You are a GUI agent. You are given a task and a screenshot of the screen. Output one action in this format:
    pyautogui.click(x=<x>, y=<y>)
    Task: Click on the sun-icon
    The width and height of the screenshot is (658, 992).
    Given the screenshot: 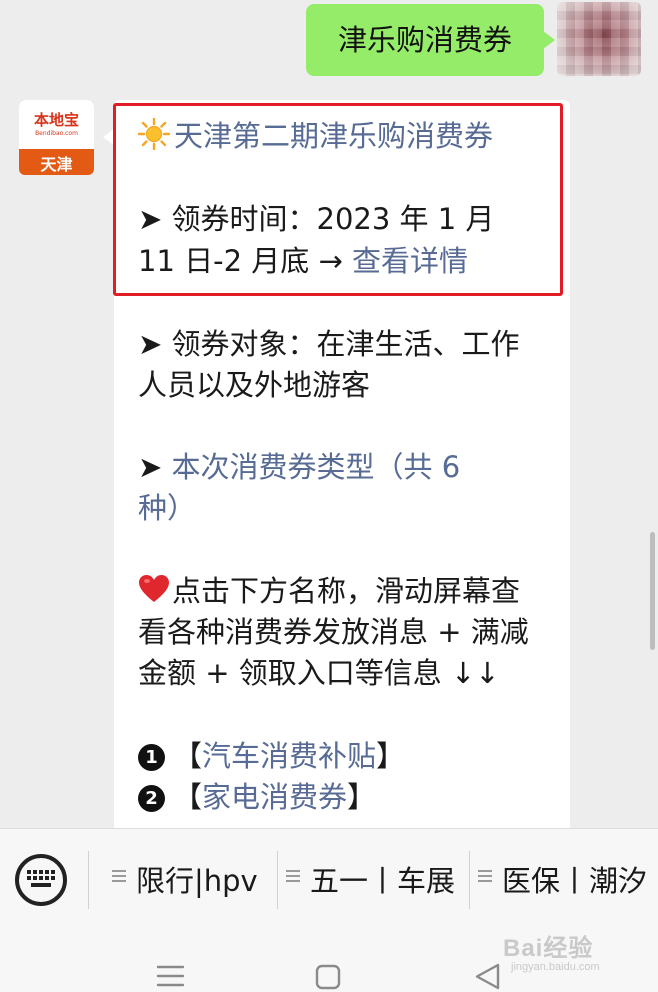 What is the action you would take?
    pyautogui.click(x=154, y=134)
    